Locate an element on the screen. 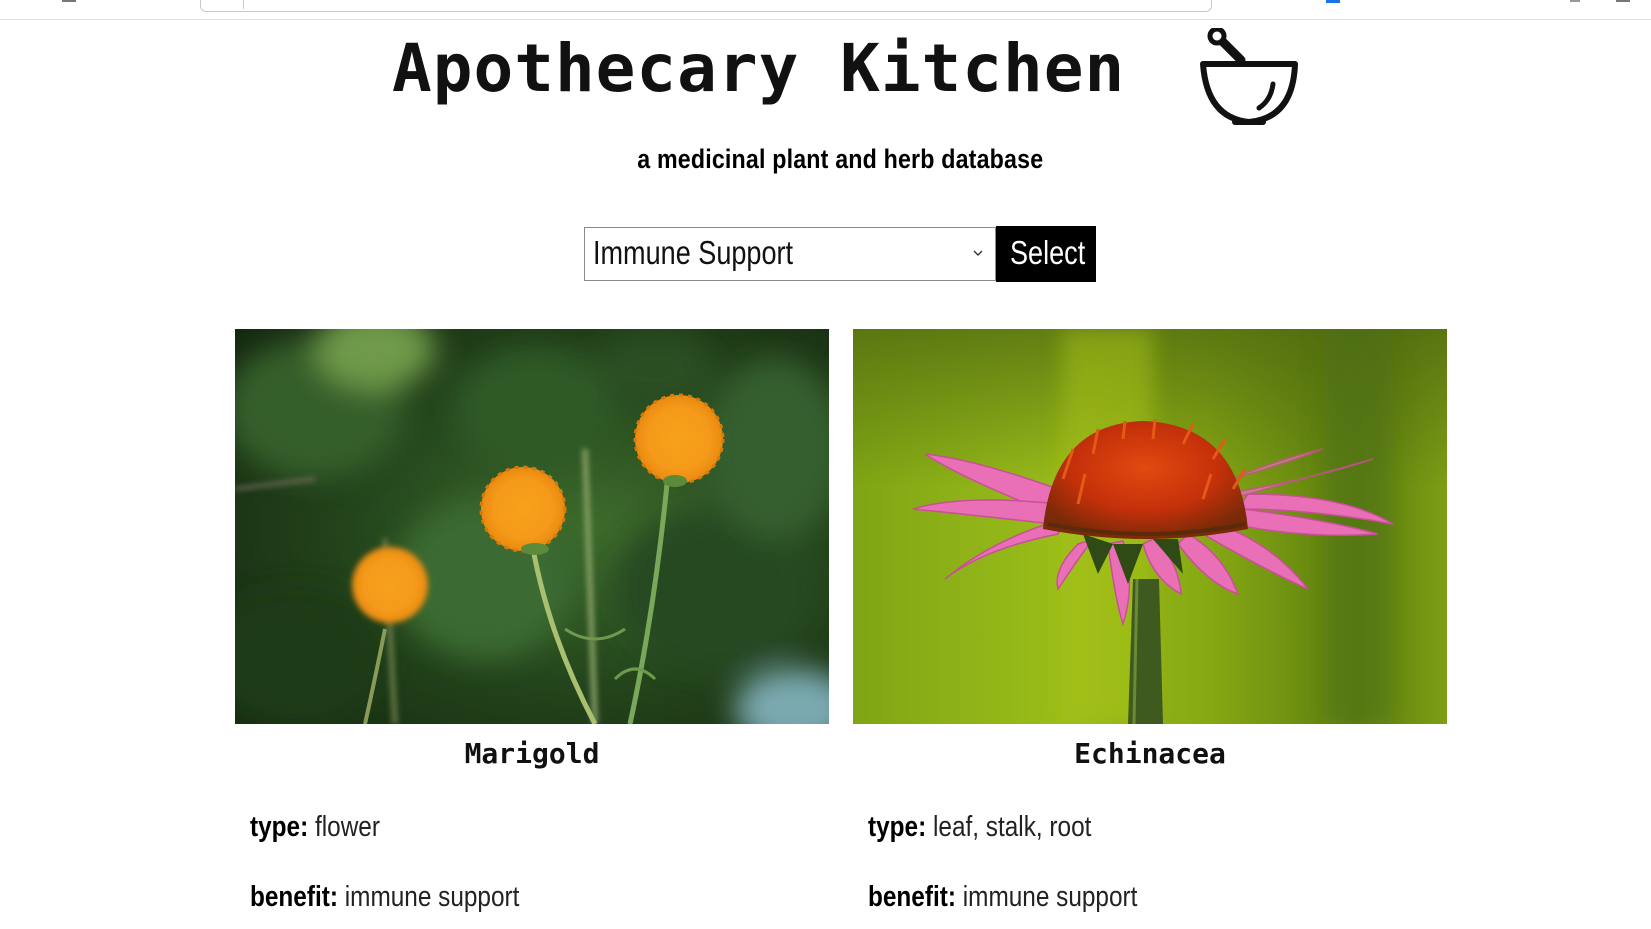 This screenshot has width=1651, height=929. select-button: Select is located at coordinates (1046, 254).